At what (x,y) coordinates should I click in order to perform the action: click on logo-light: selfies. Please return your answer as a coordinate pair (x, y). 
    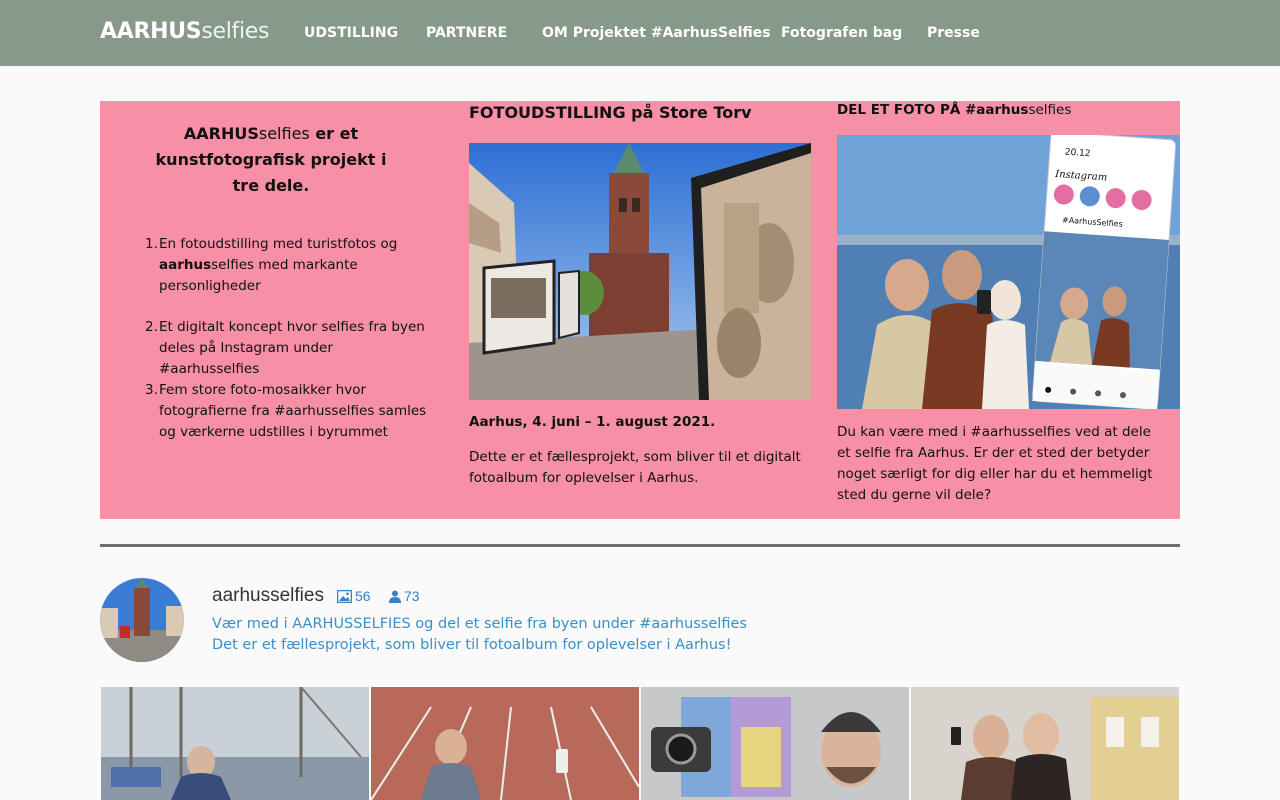
    Looking at the image, I should click on (235, 31).